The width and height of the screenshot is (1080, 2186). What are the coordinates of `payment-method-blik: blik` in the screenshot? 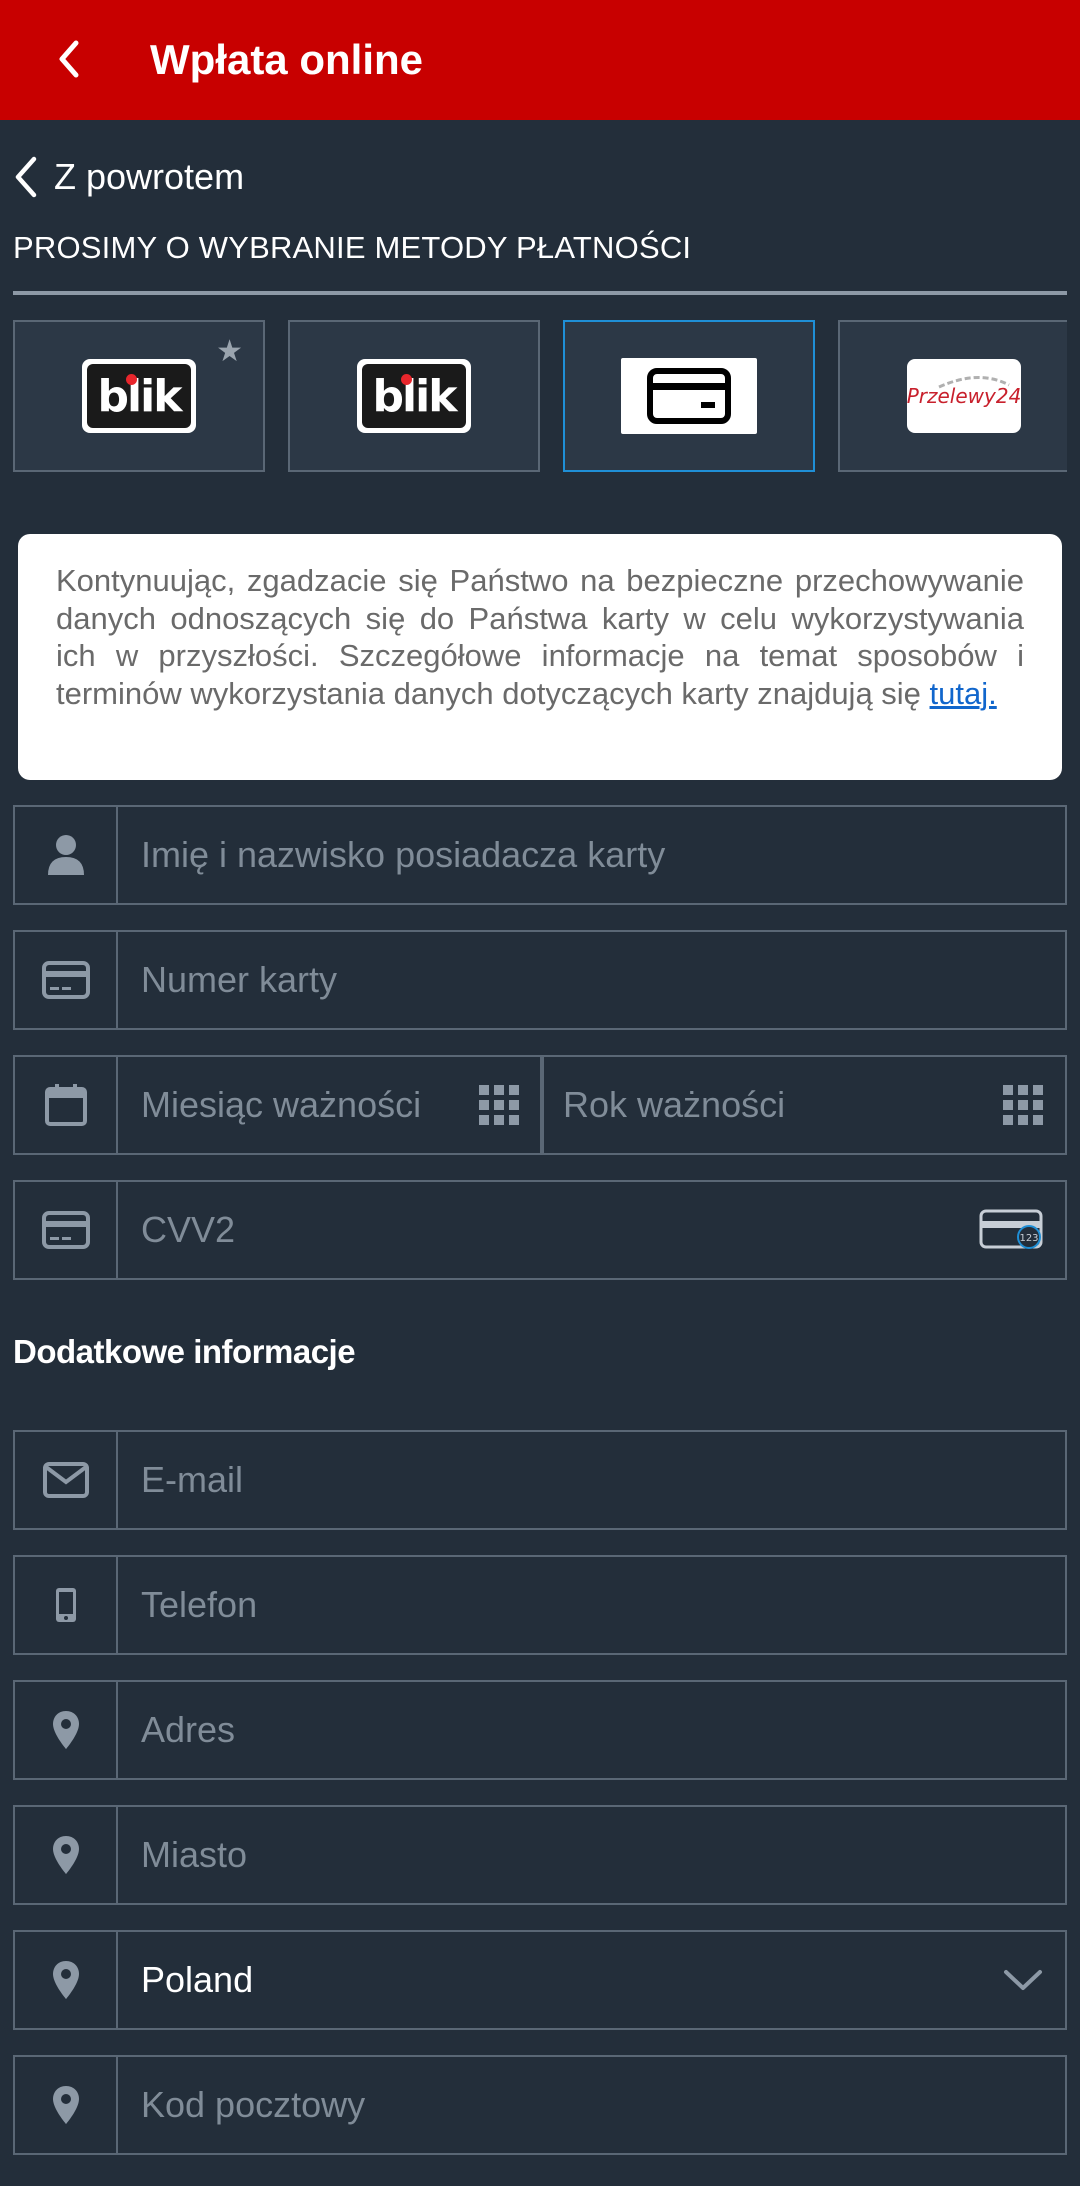 It's located at (414, 396).